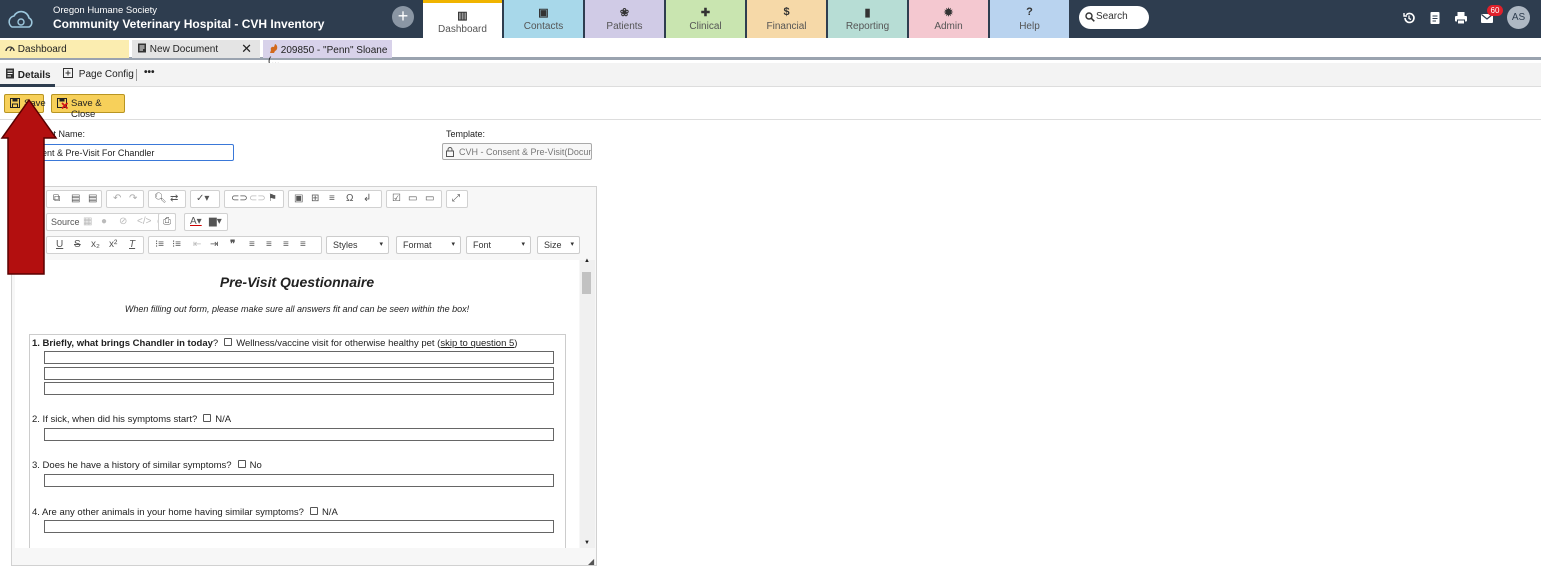 The width and height of the screenshot is (1541, 581). Describe the element at coordinates (624, 13) in the screenshot. I see `paw-icon: ❀` at that location.